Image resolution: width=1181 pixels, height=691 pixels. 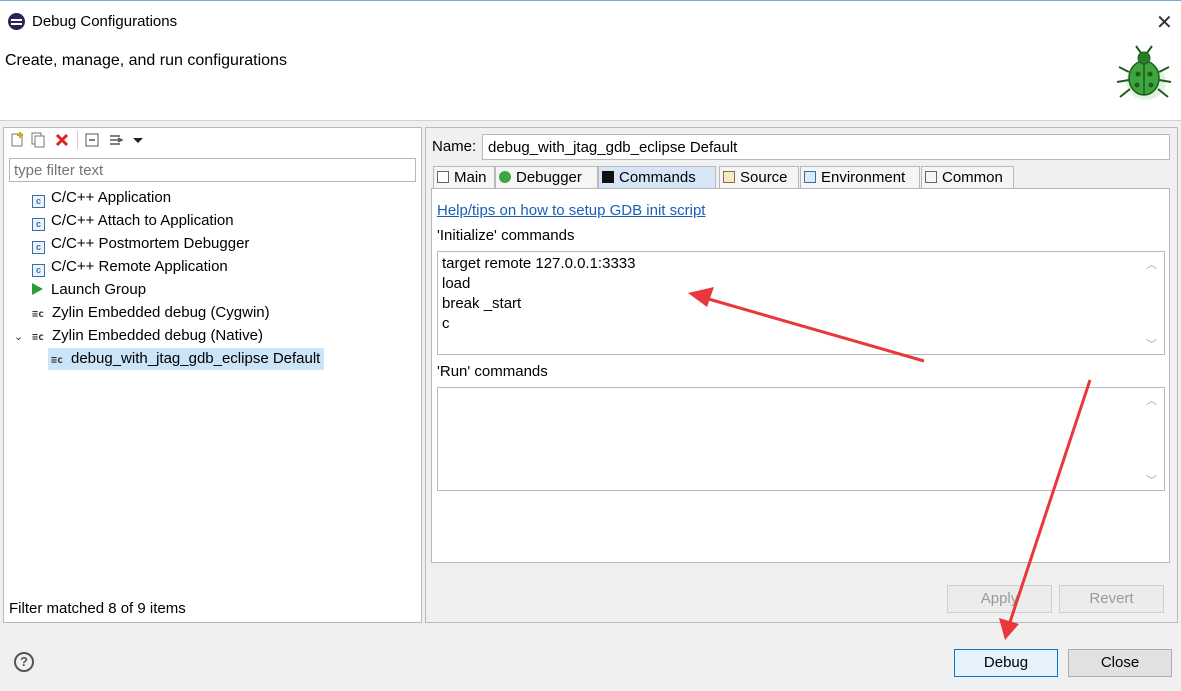 What do you see at coordinates (546, 177) in the screenshot?
I see `tab-debugger: Debugger` at bounding box center [546, 177].